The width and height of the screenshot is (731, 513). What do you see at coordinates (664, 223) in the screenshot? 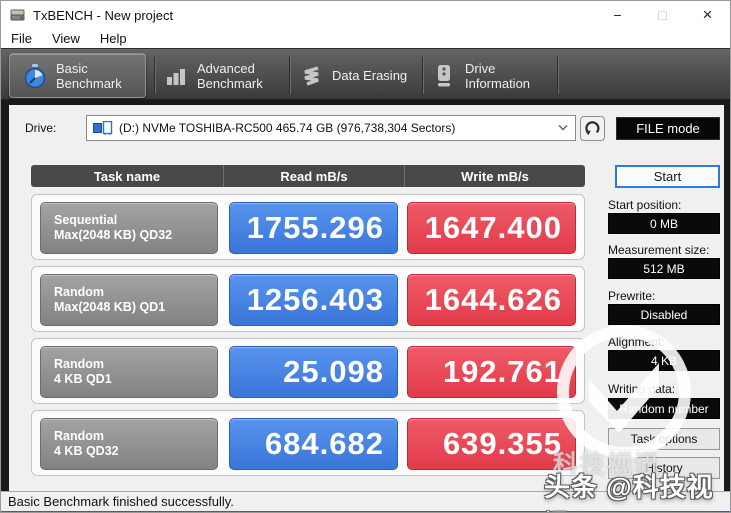
I see `start-position-field: 0 MB` at bounding box center [664, 223].